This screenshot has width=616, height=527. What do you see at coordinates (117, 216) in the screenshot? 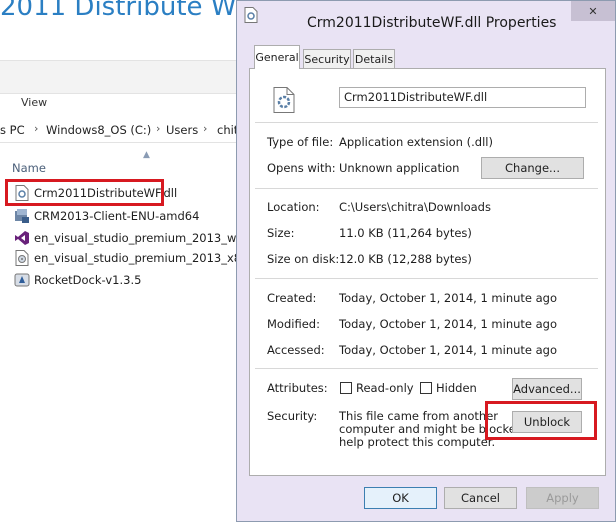
I see `file-name: CRM2013-Client-ENU-amd64` at bounding box center [117, 216].